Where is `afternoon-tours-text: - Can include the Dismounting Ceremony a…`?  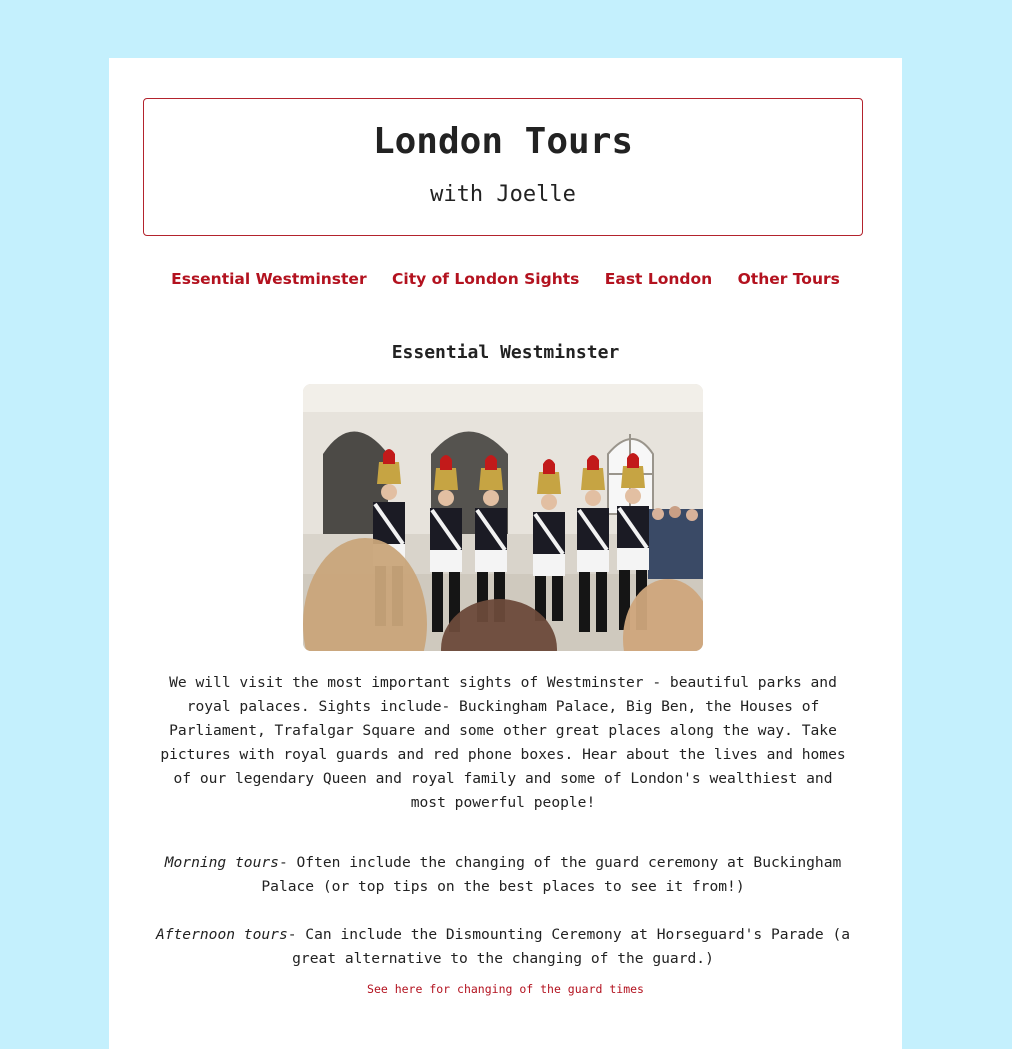
afternoon-tours-text: - Can include the Dismounting Ceremony a… is located at coordinates (569, 946).